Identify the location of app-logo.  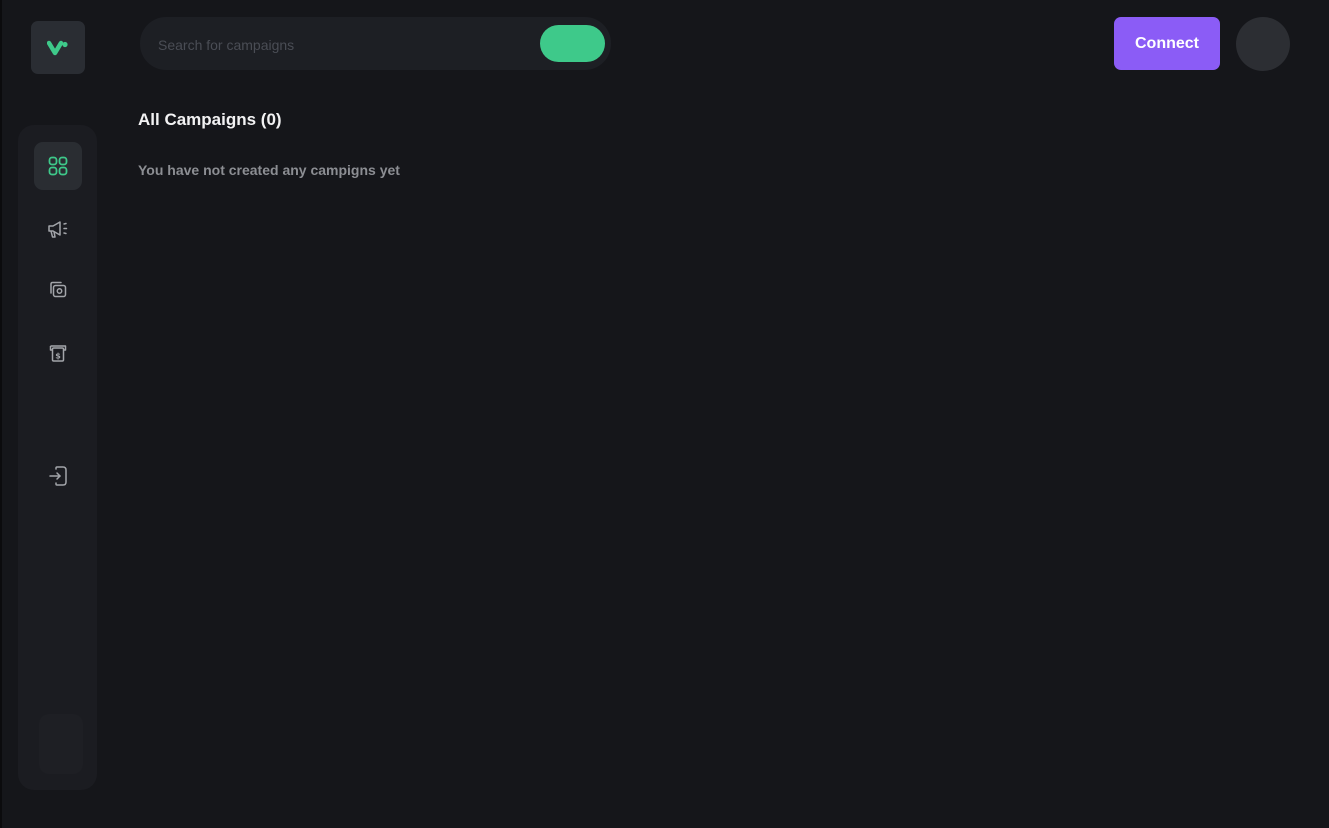
(58, 47).